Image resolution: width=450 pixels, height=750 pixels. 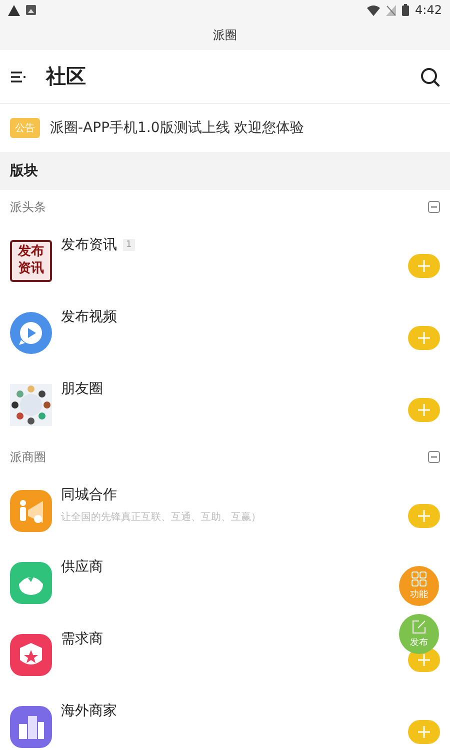 What do you see at coordinates (89, 495) in the screenshot?
I see `item-title: 同城合作` at bounding box center [89, 495].